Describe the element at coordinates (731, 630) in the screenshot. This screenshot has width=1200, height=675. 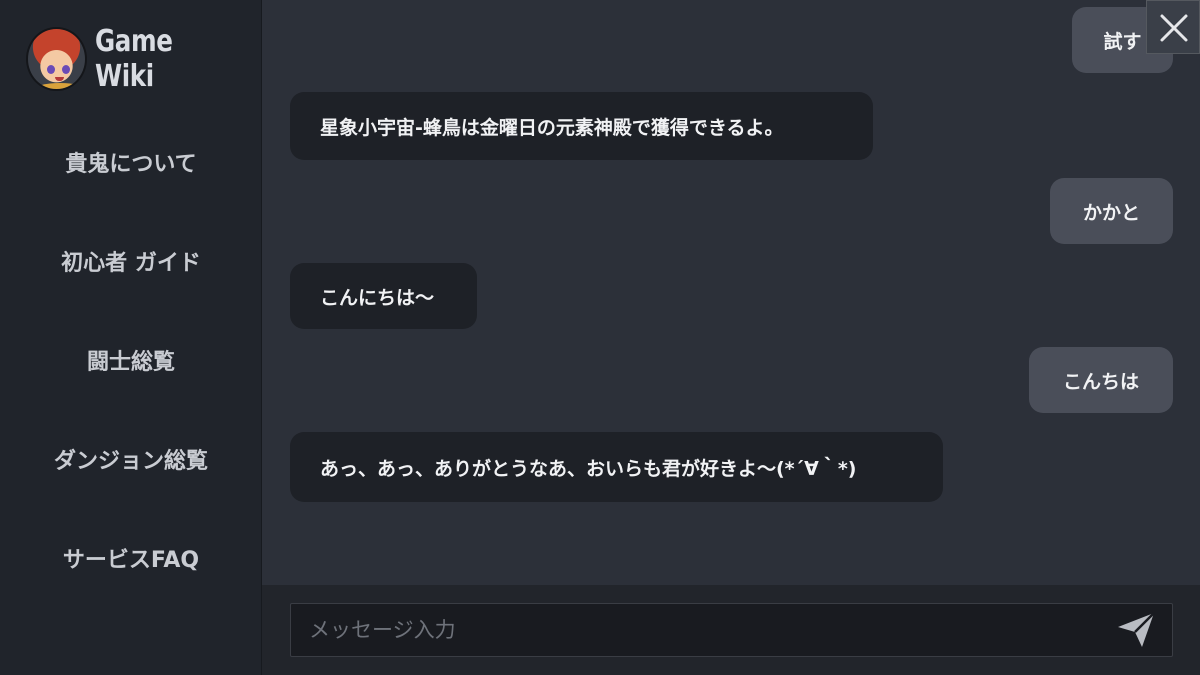
I see `message-input` at that location.